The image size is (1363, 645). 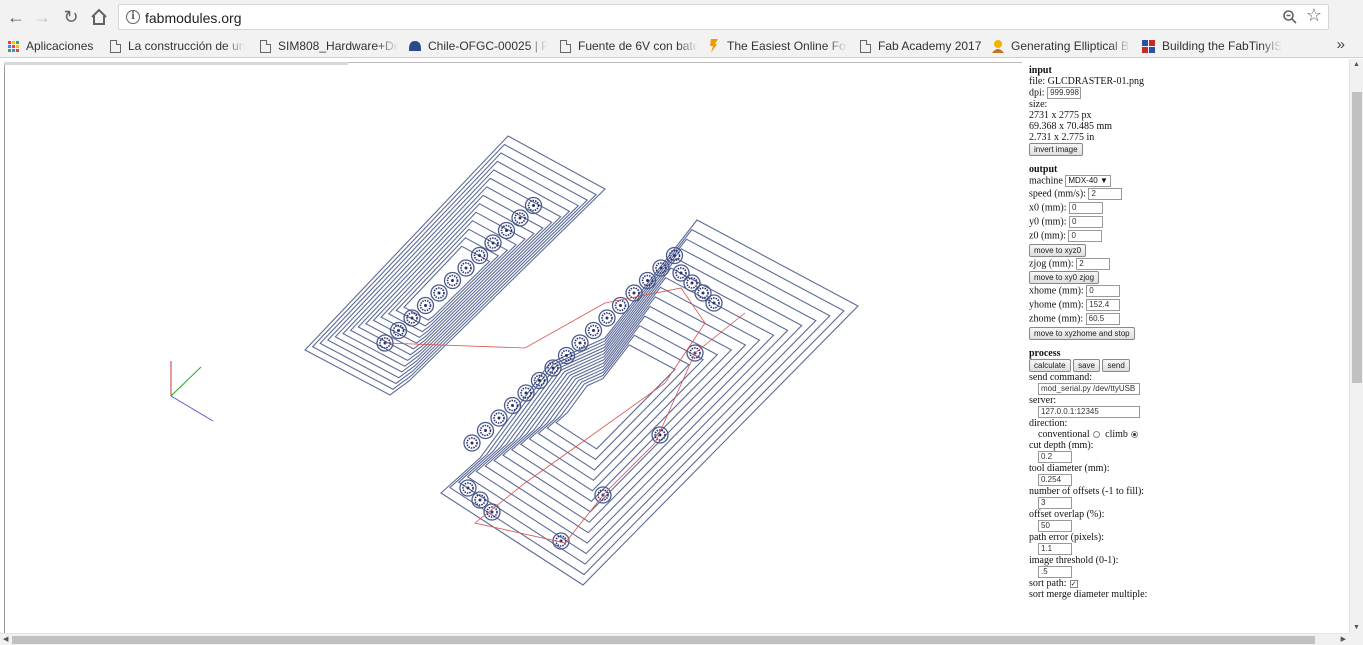 I want to click on bookmark-item: Generating Elliptical B, so click(x=1061, y=46).